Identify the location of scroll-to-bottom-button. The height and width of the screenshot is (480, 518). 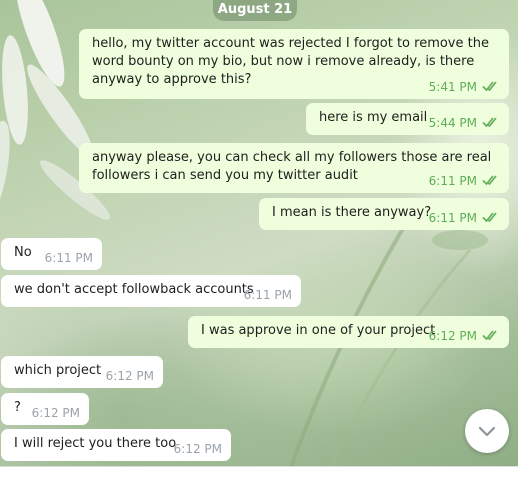
(487, 431).